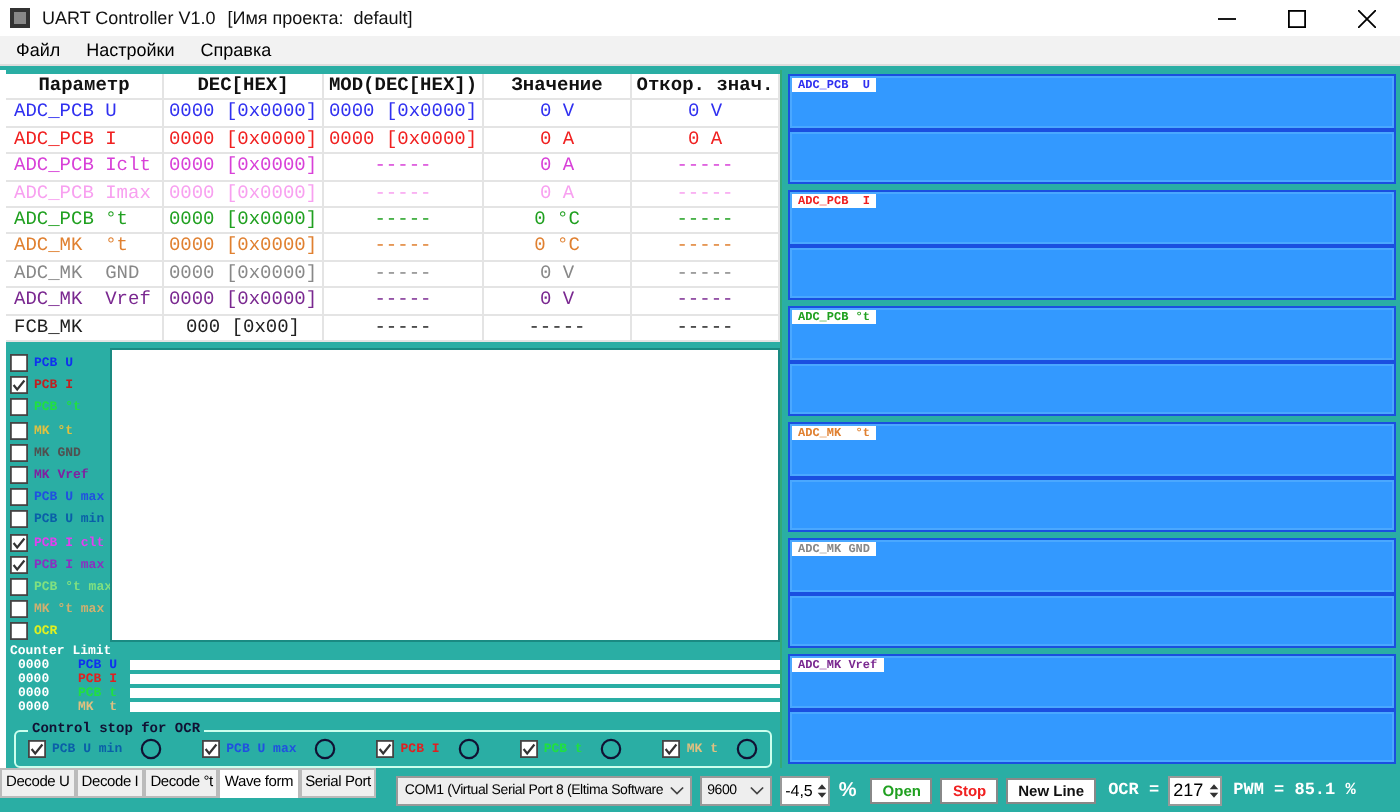  I want to click on offset-spinbox: -4,5, so click(805, 790).